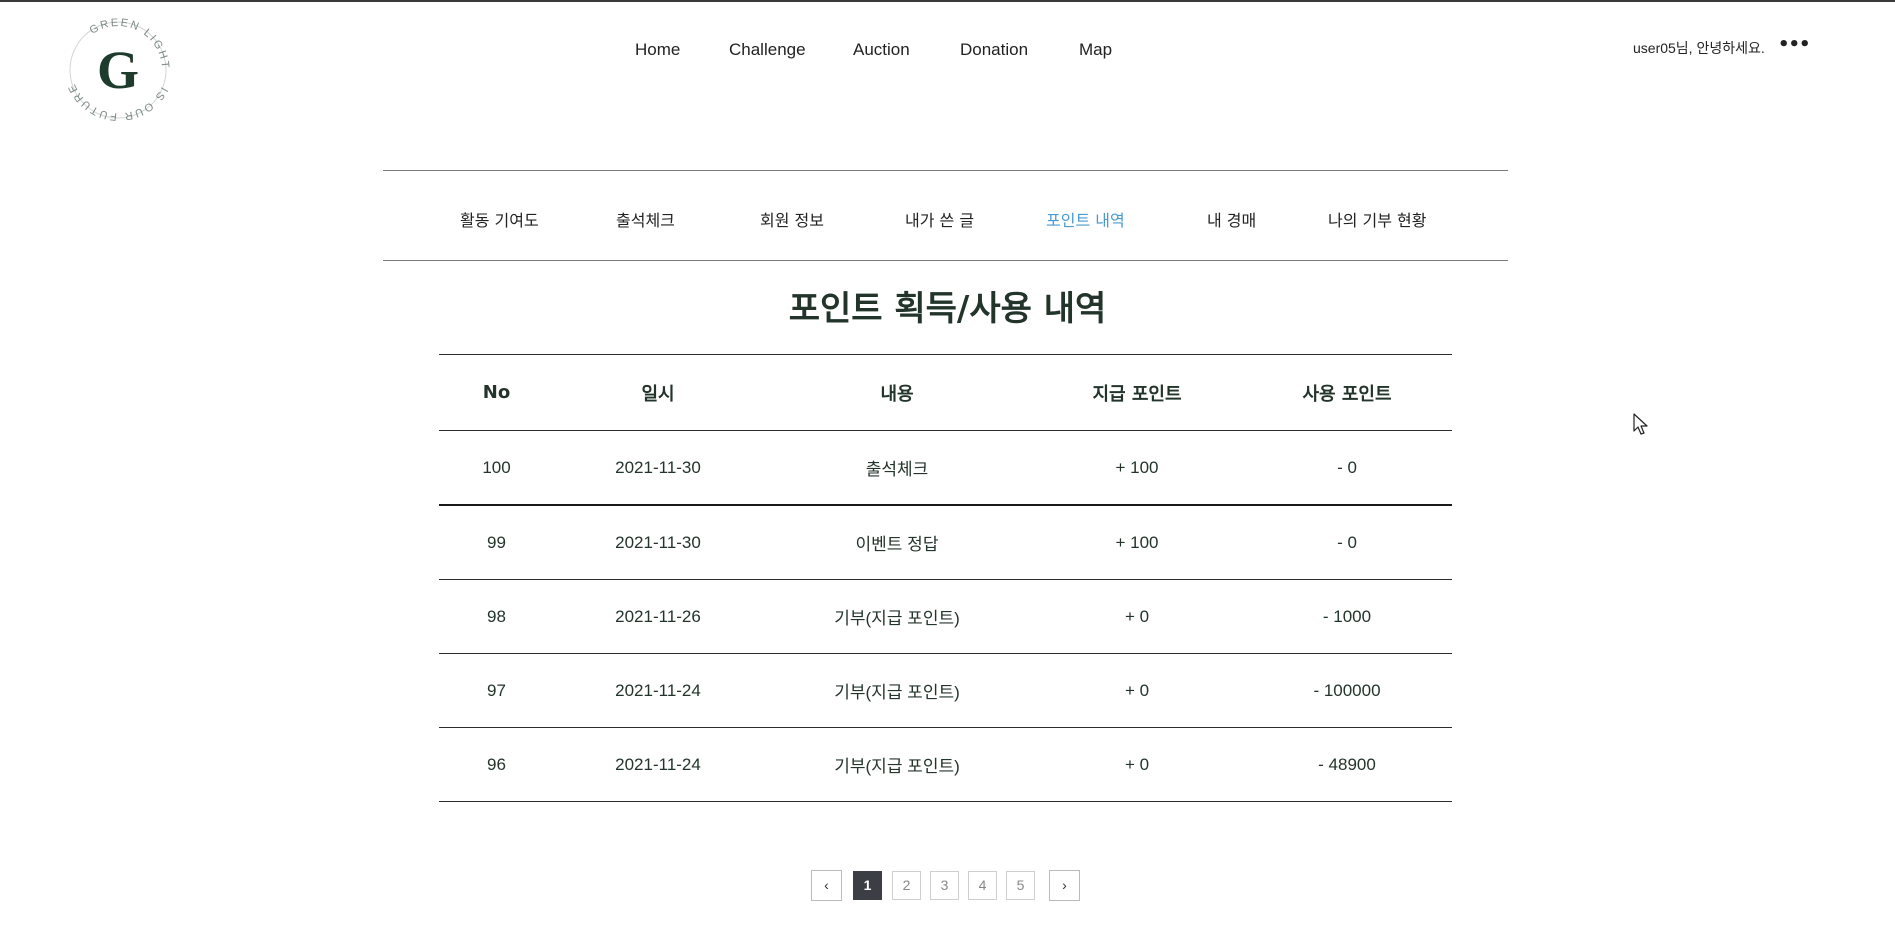  I want to click on table-row: 99 2021-11-30 이벤트 정답 + 100 - 0, so click(945, 542).